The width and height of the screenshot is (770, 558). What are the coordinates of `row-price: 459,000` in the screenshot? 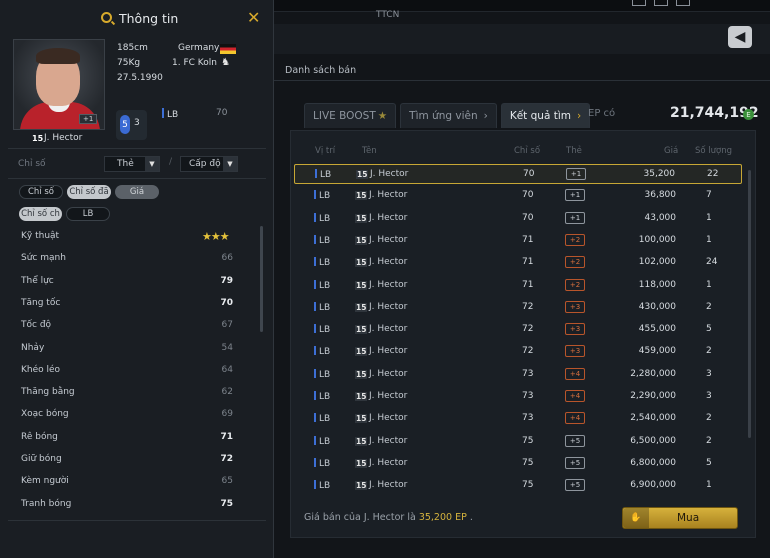 It's located at (657, 351).